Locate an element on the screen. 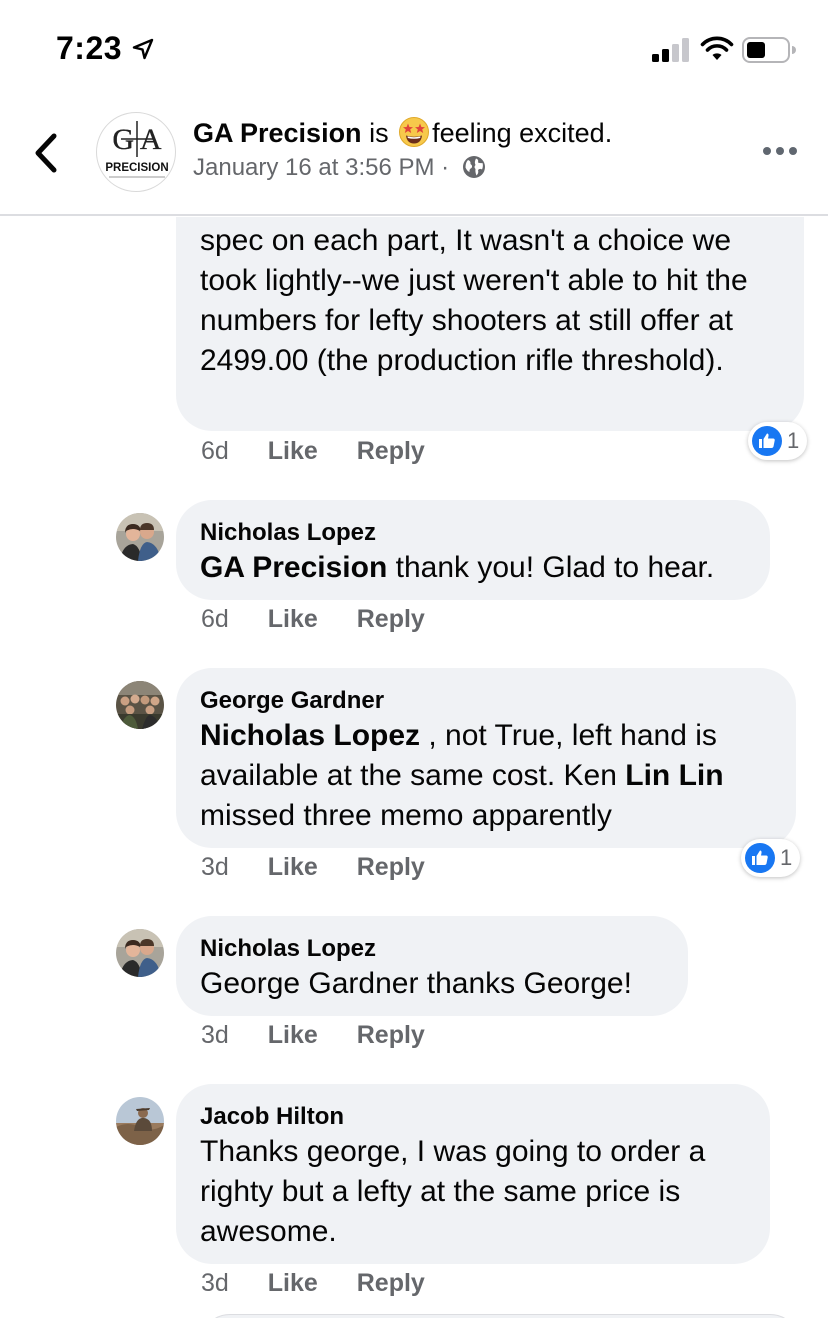  status-time: 7:23 is located at coordinates (89, 48).